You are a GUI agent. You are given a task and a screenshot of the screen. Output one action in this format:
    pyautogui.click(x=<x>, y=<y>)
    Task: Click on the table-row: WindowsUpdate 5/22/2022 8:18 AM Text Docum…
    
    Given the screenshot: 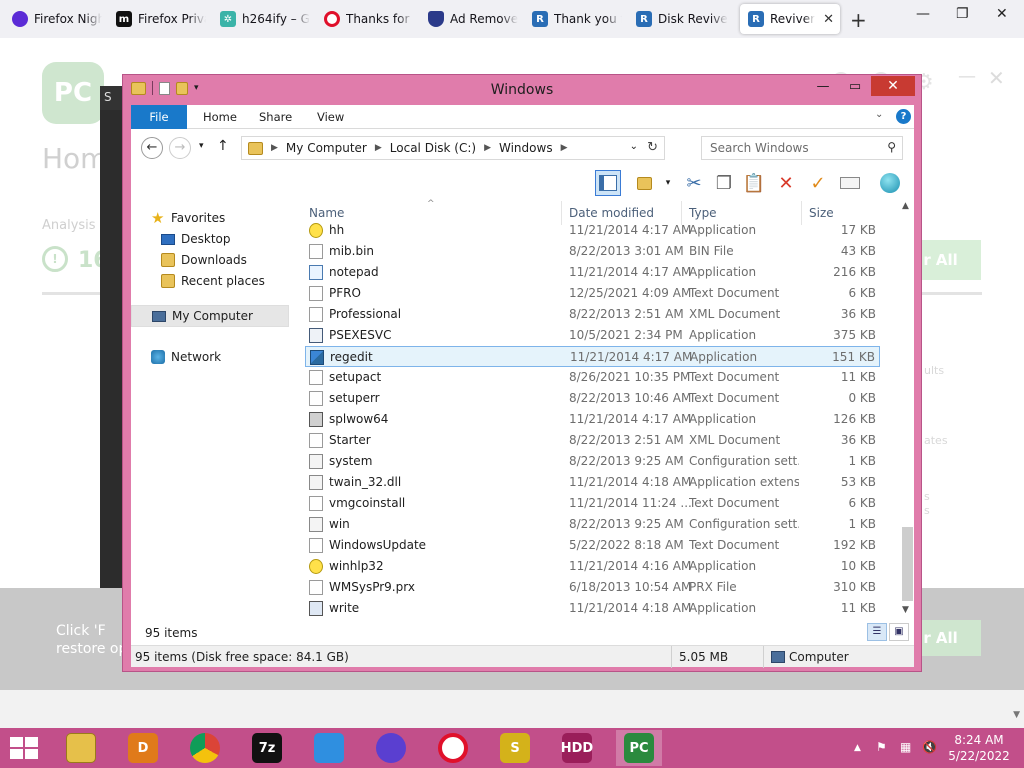 What is the action you would take?
    pyautogui.click(x=592, y=545)
    